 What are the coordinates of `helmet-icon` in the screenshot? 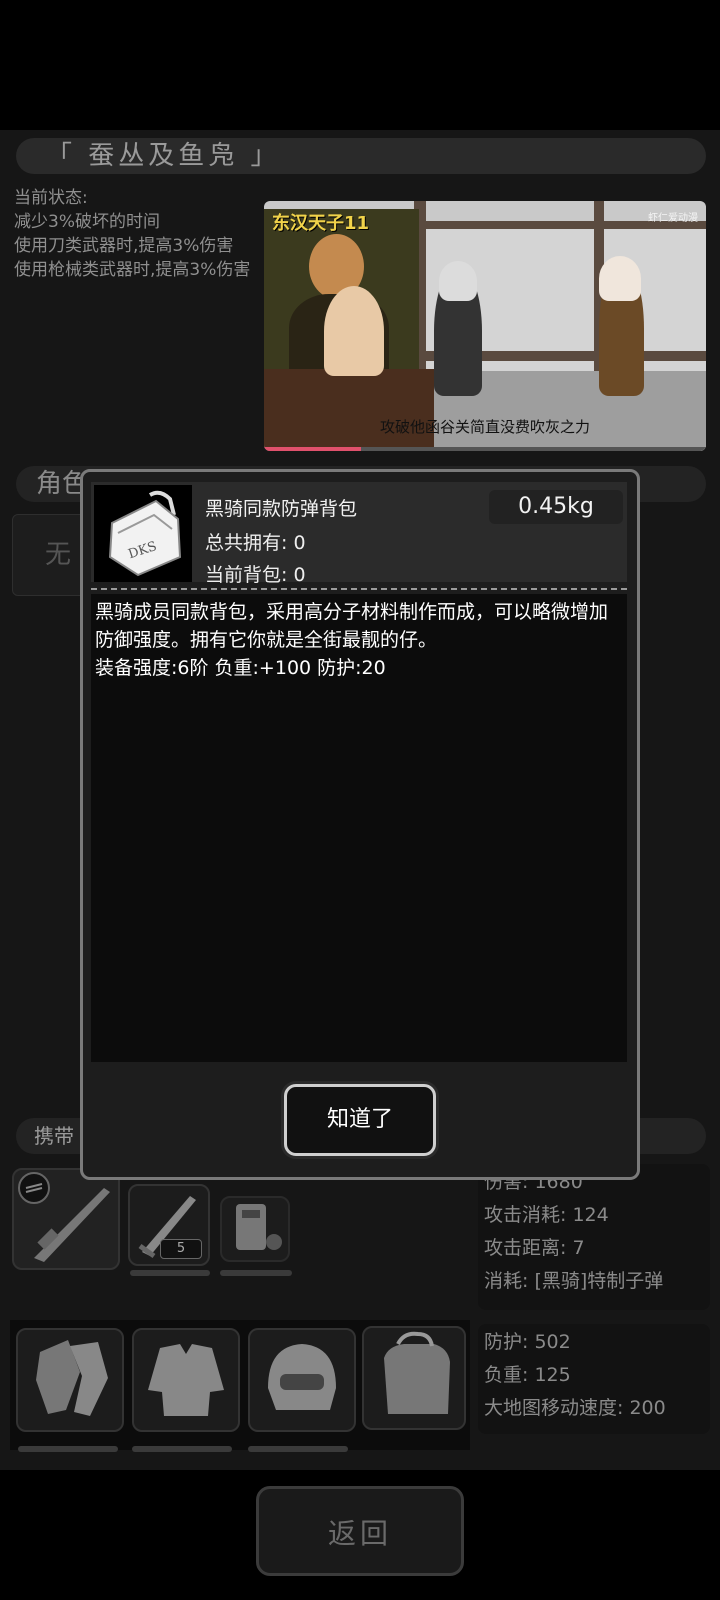 It's located at (302, 1377).